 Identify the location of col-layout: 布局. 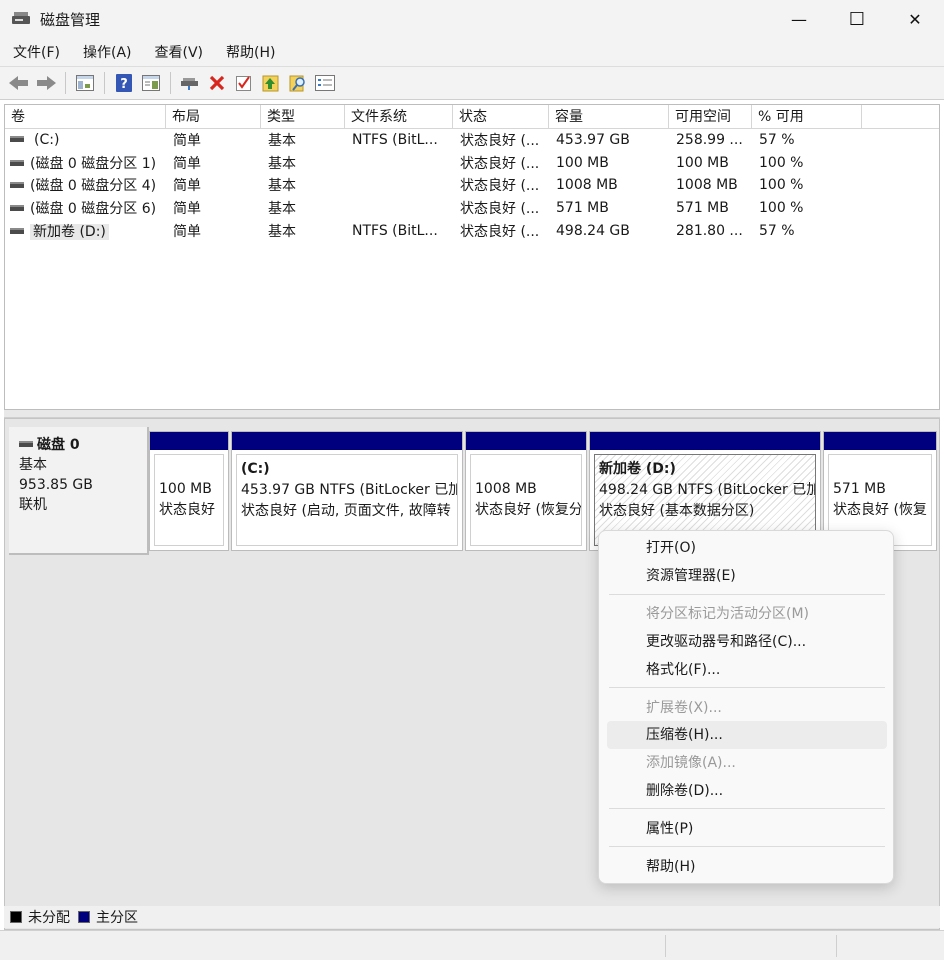
(213, 116).